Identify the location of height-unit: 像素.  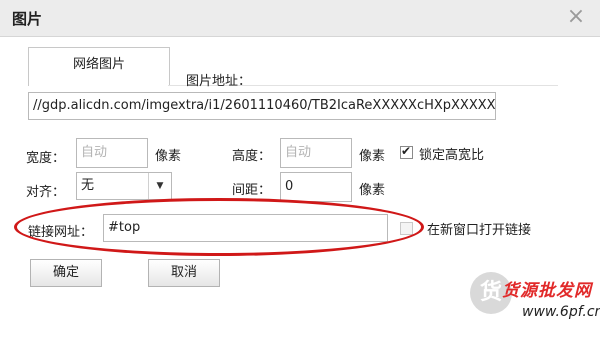
(372, 156).